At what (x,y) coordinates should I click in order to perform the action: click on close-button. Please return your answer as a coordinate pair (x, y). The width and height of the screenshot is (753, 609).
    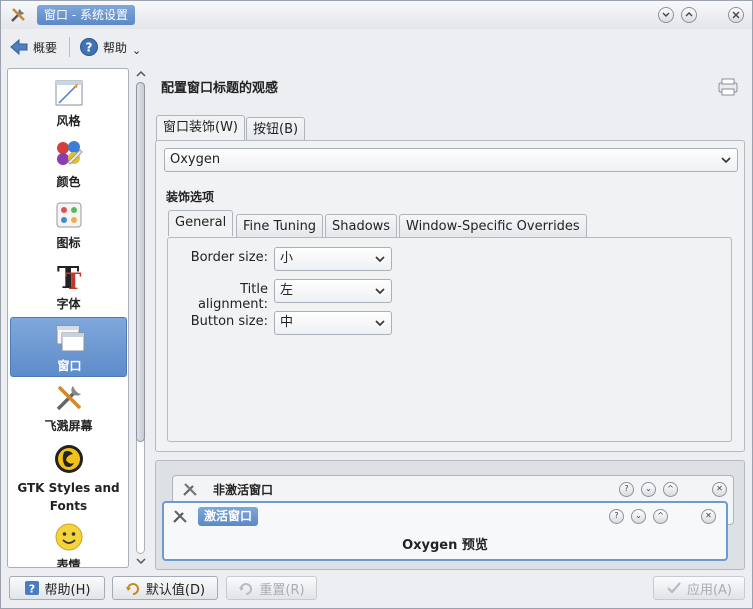
    Looking at the image, I should click on (736, 15).